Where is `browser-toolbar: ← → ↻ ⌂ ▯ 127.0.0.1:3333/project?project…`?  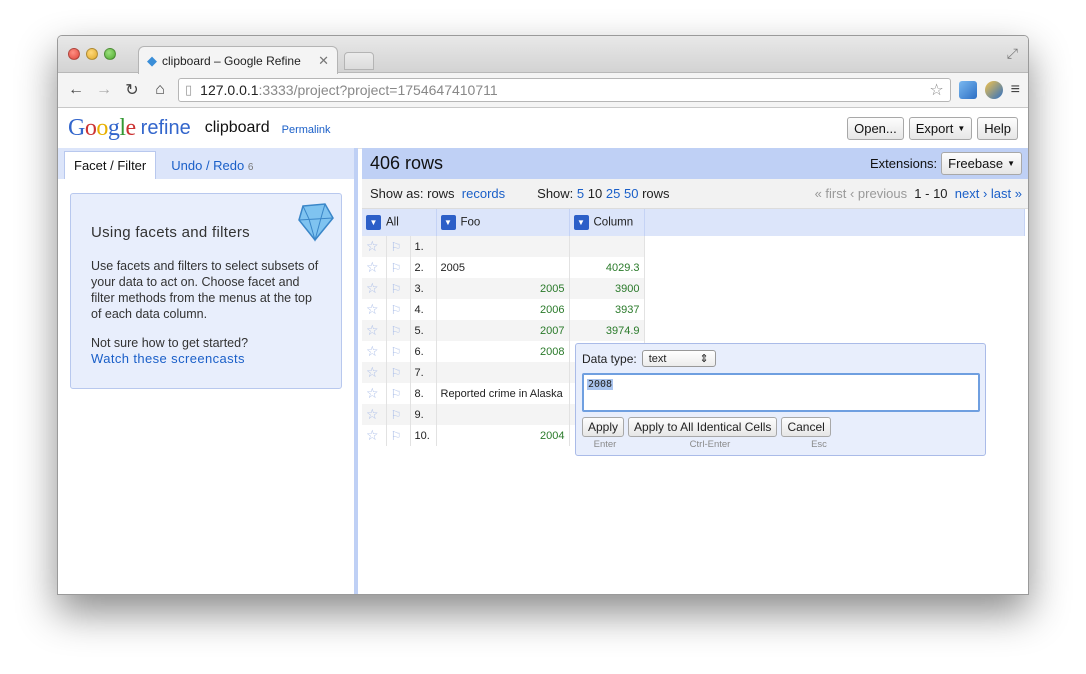 browser-toolbar: ← → ↻ ⌂ ▯ 127.0.0.1:3333/project?project… is located at coordinates (543, 90).